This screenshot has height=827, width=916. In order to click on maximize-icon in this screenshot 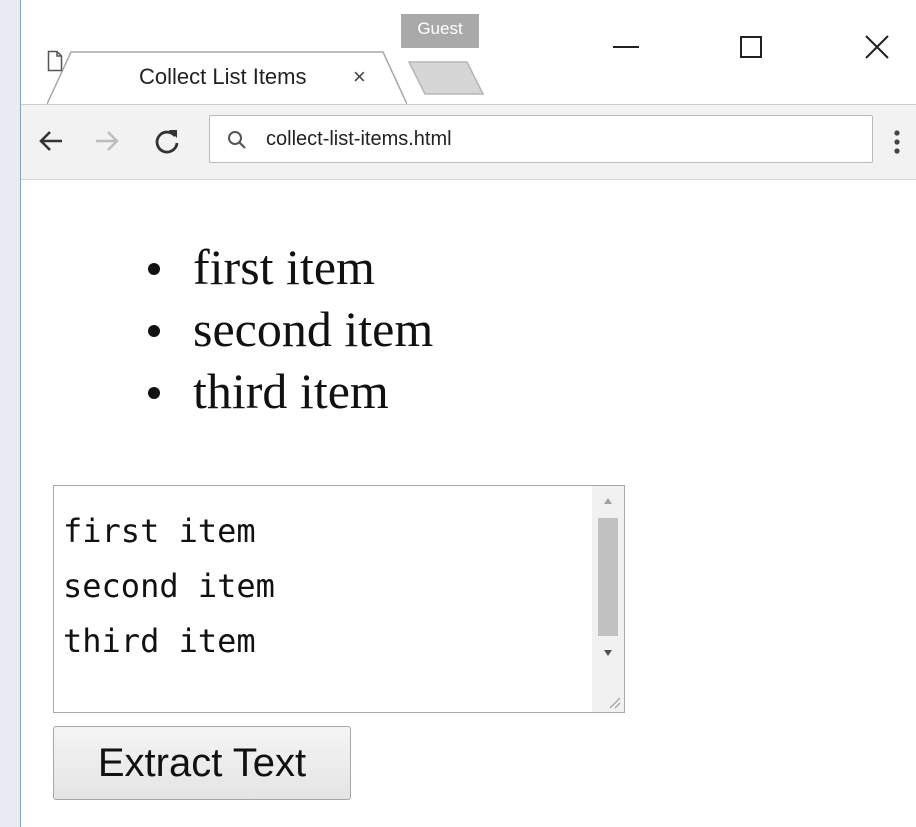, I will do `click(751, 47)`.